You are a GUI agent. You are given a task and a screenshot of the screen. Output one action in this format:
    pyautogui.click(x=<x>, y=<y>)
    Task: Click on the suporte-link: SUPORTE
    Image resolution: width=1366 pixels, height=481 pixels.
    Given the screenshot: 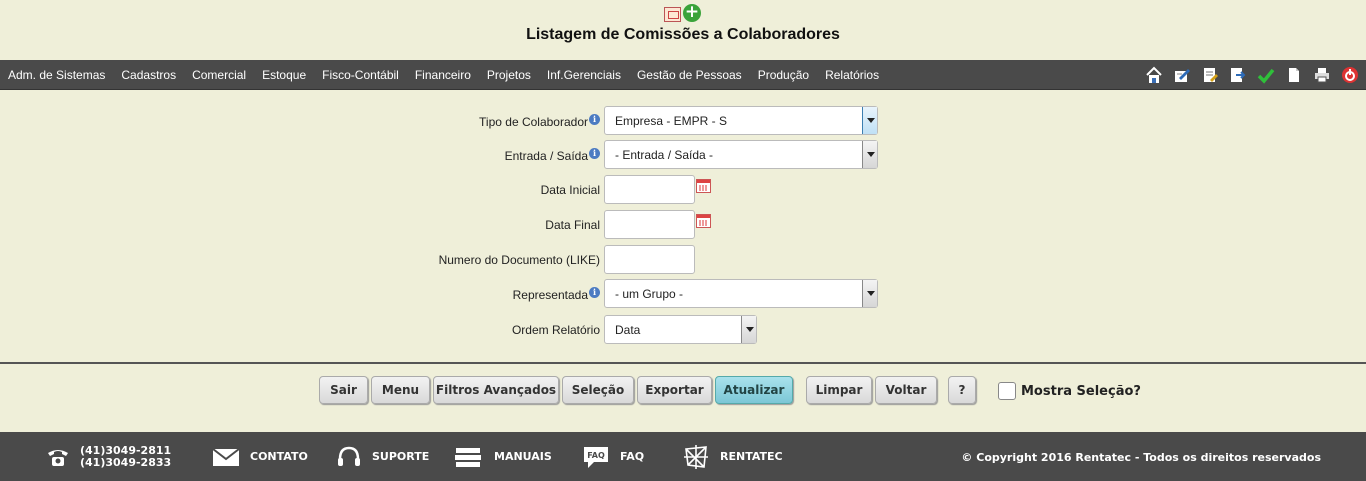 What is the action you would take?
    pyautogui.click(x=400, y=456)
    